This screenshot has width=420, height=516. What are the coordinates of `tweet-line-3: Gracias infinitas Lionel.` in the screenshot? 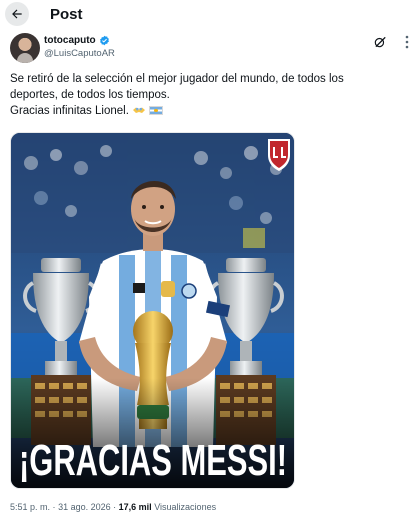 It's located at (210, 111).